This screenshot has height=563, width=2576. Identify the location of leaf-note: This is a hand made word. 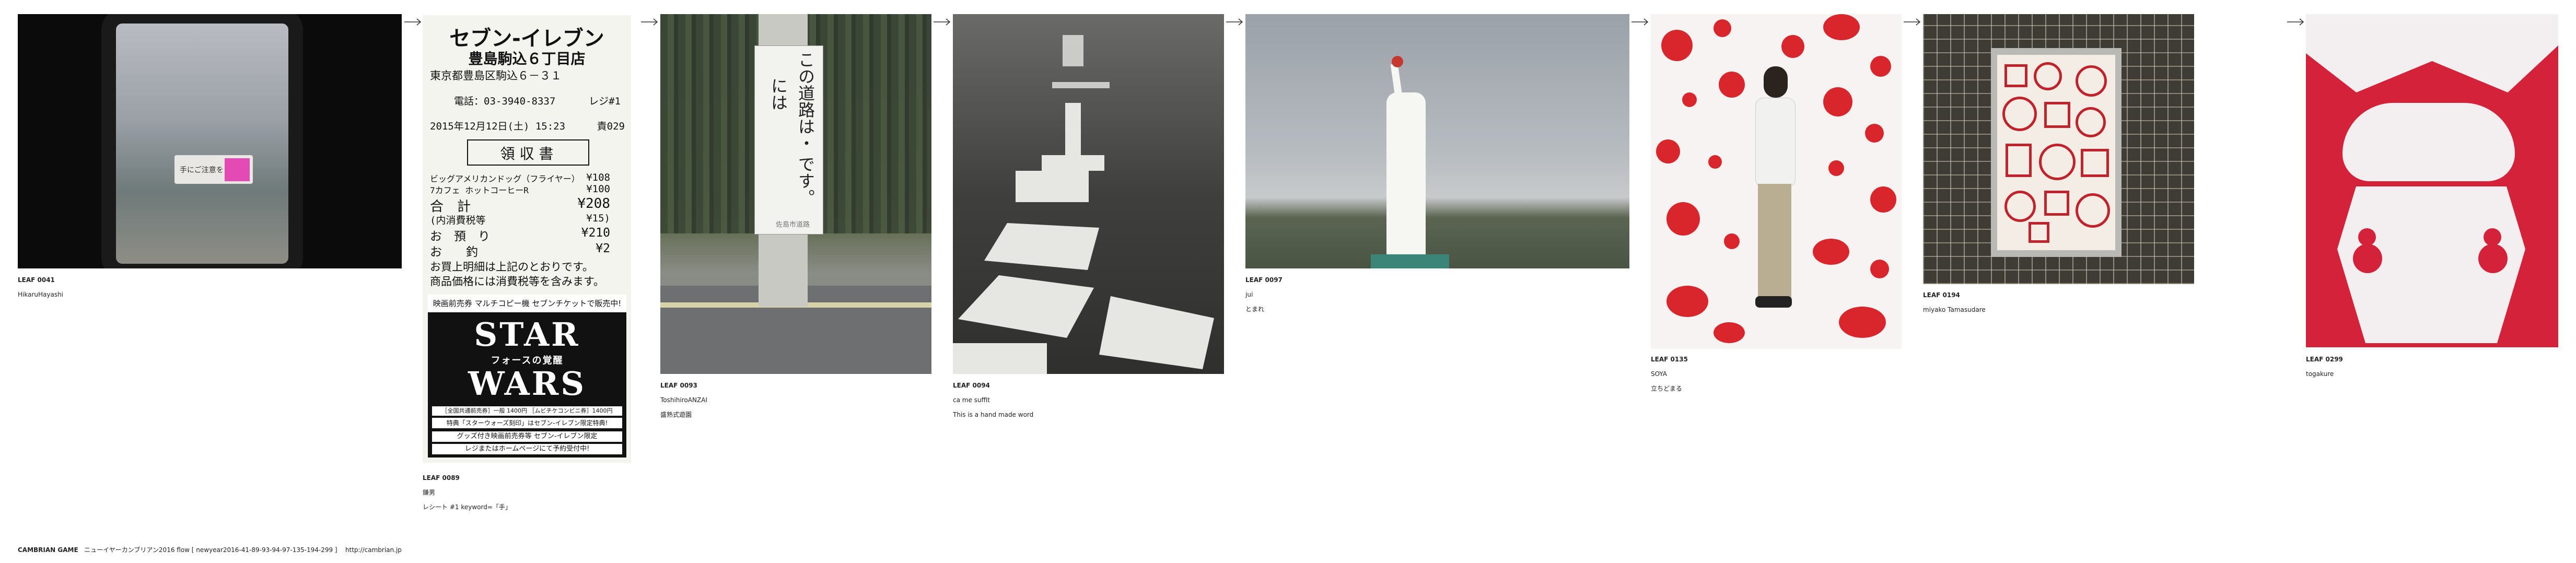
(993, 415).